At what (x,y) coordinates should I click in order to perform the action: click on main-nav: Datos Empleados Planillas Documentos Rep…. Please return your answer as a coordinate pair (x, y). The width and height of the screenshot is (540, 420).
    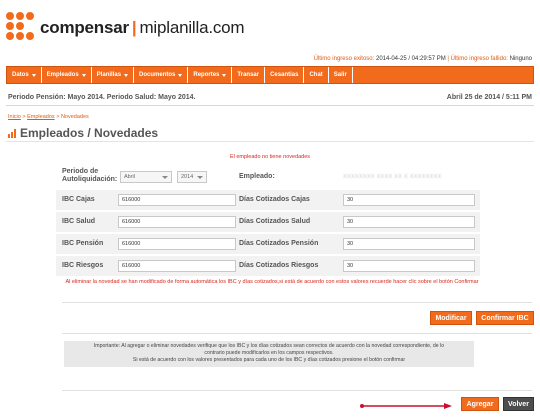
    Looking at the image, I should click on (270, 75).